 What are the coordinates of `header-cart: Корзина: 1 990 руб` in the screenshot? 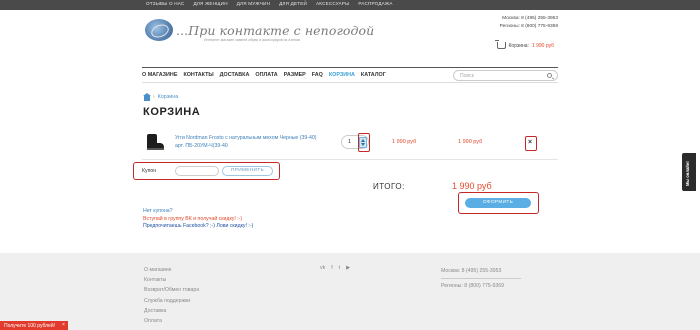 It's located at (524, 44).